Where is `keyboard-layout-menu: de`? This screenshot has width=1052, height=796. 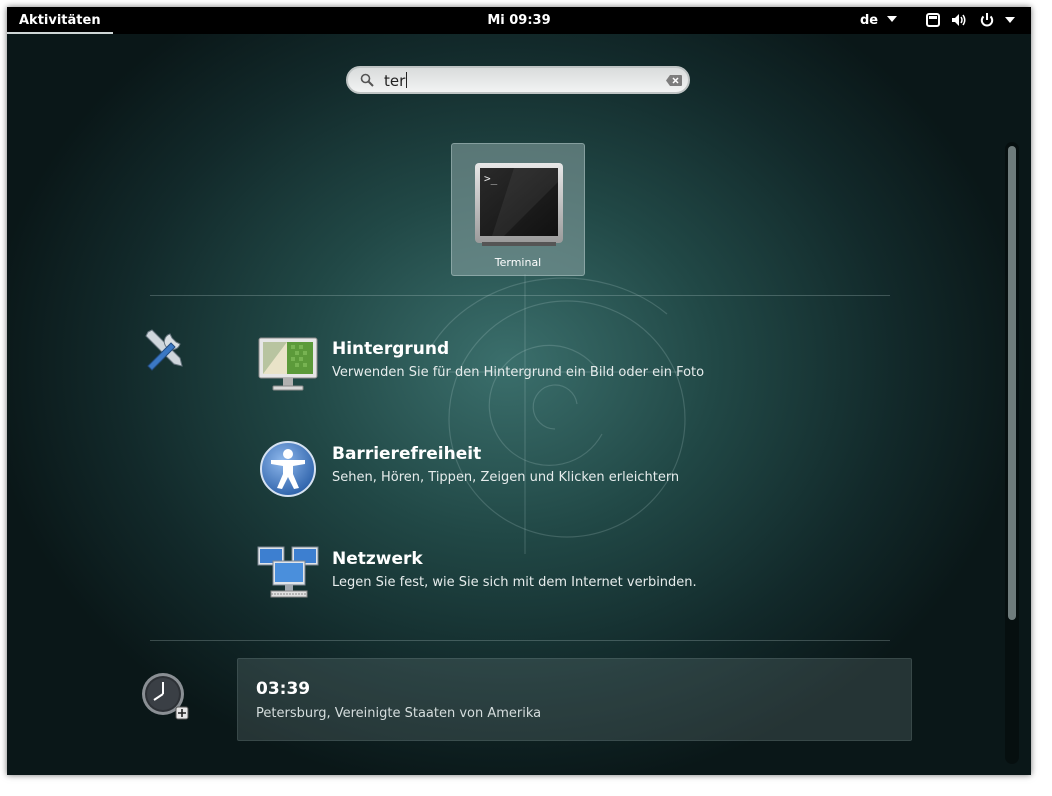 keyboard-layout-menu: de is located at coordinates (878, 20).